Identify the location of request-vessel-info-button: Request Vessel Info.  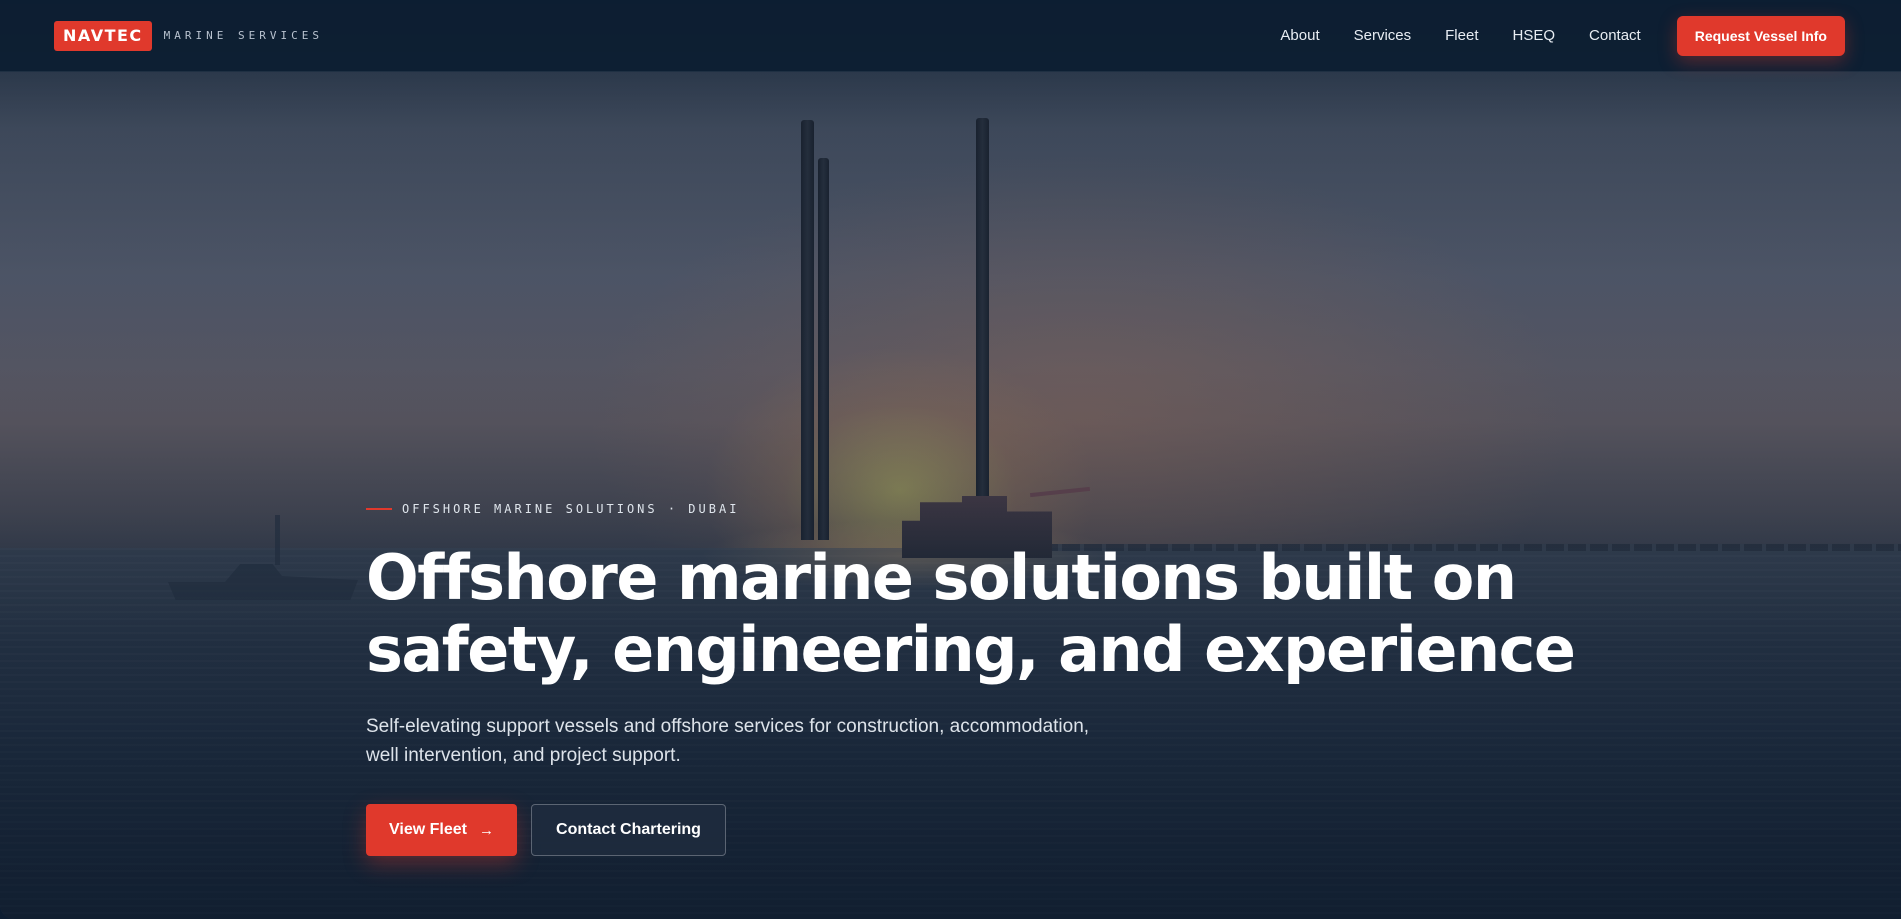
(1760, 35).